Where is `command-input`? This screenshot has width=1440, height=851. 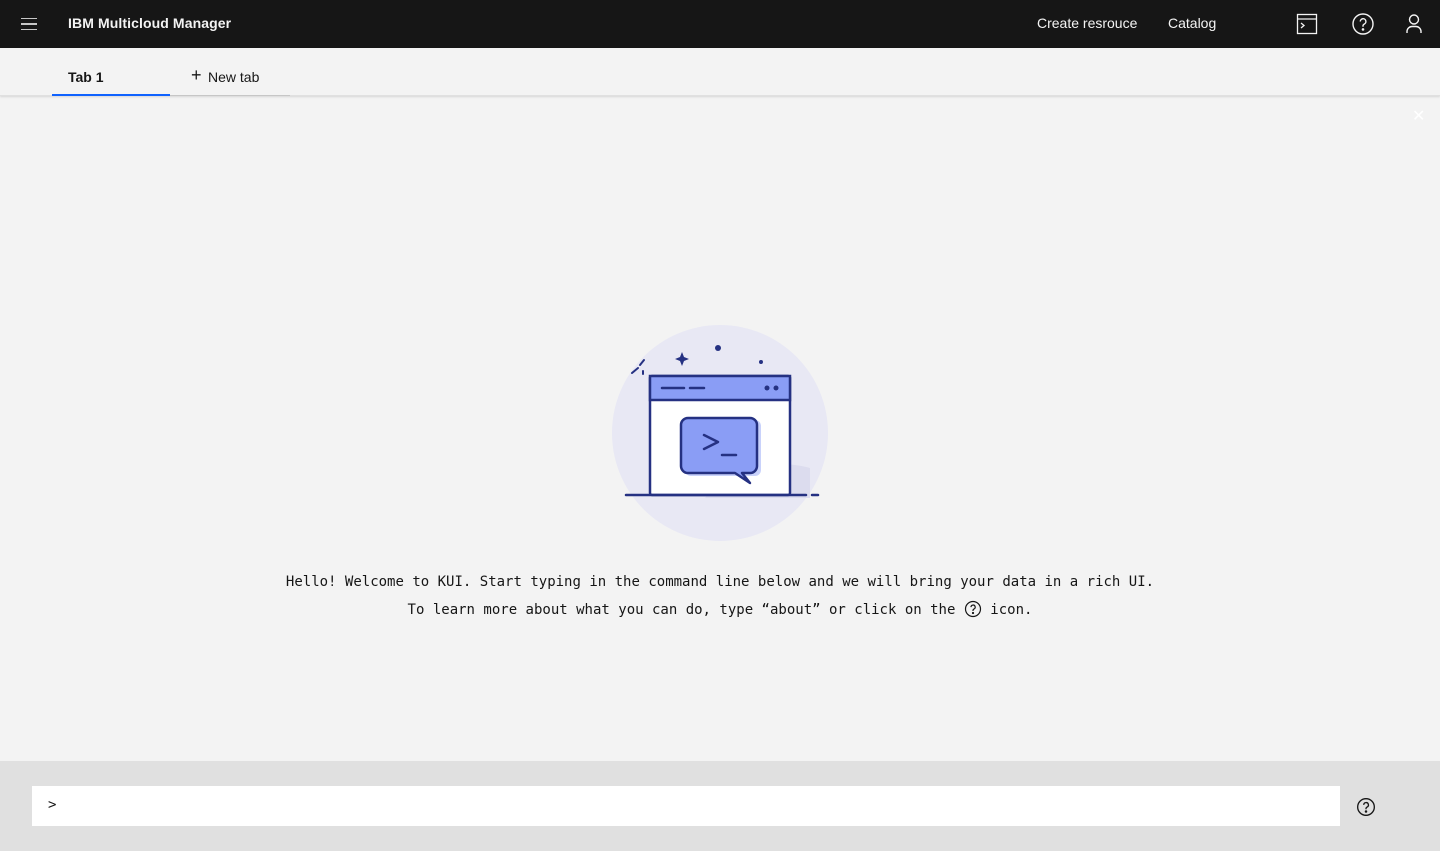
command-input is located at coordinates (698, 806).